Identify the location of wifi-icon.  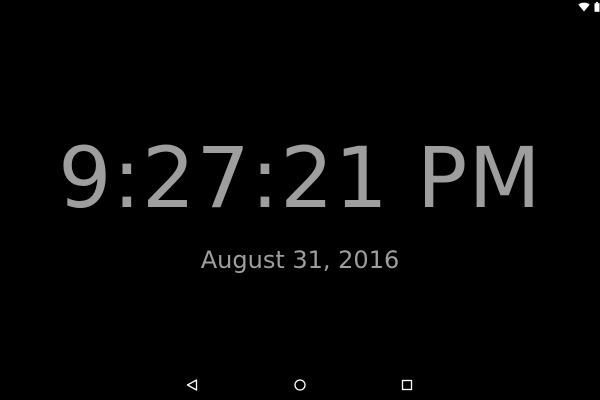
(584, 7).